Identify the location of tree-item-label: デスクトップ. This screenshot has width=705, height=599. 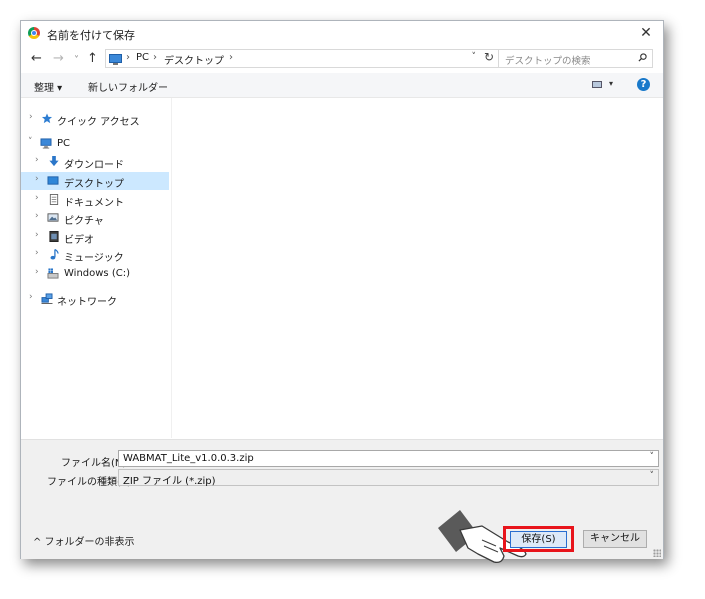
(94, 184).